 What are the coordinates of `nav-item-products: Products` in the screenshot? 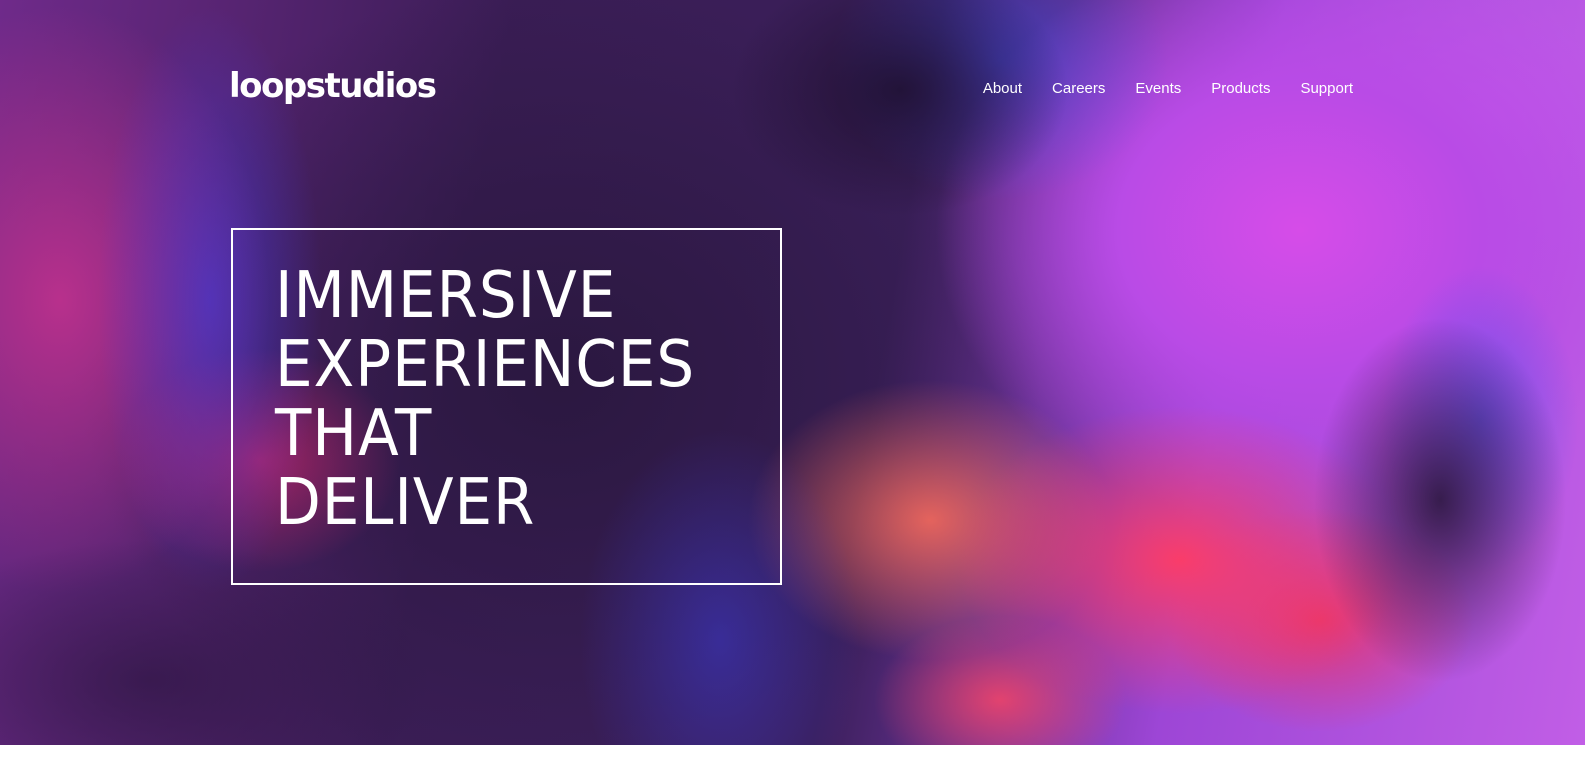 It's located at (1240, 89).